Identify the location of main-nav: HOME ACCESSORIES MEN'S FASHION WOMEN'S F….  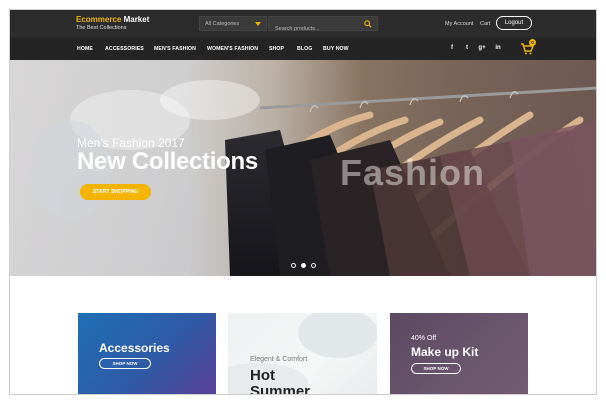
(303, 49).